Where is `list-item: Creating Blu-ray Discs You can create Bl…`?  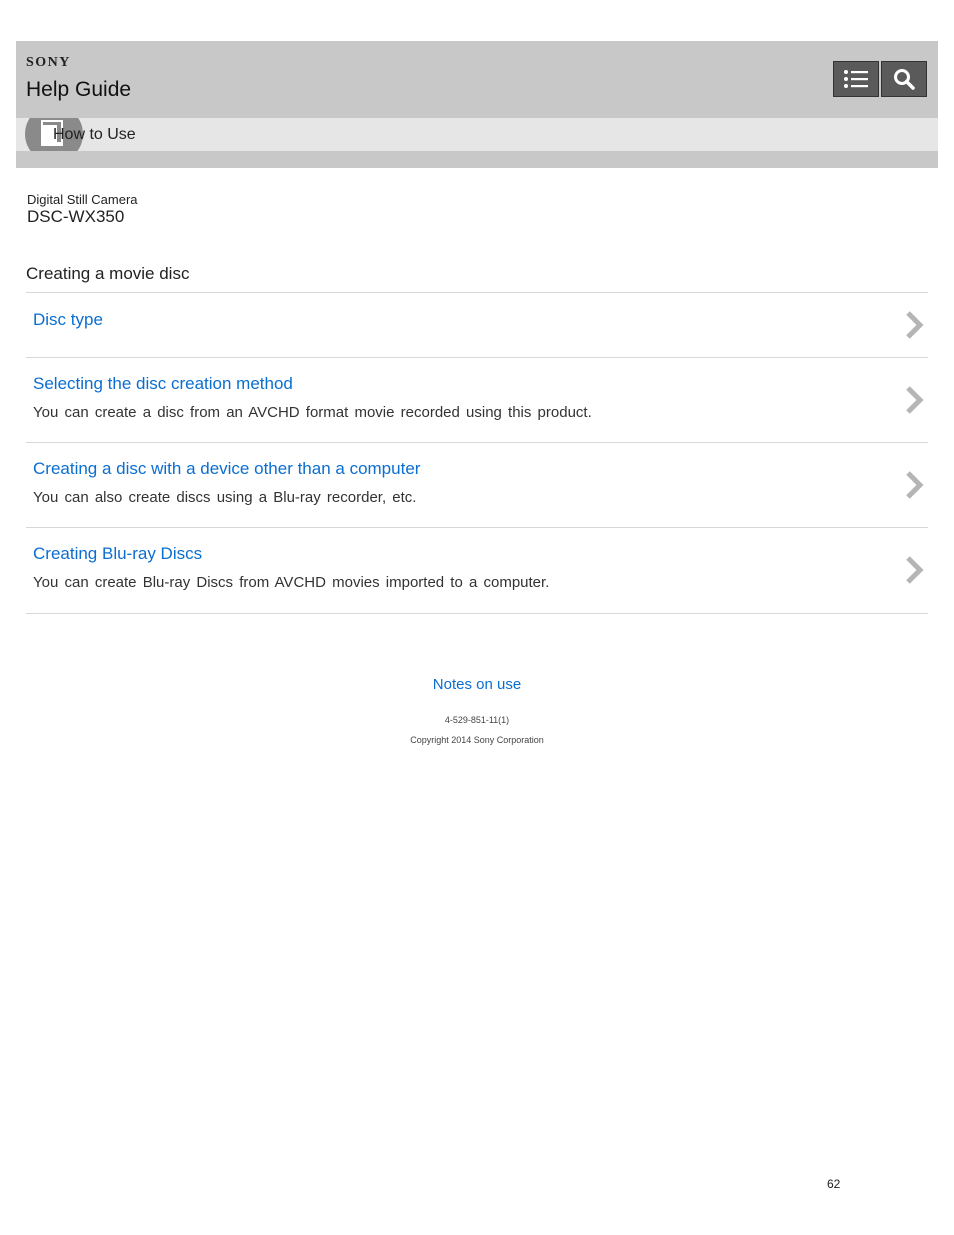
list-item: Creating Blu-ray Discs You can create Bl… is located at coordinates (477, 570).